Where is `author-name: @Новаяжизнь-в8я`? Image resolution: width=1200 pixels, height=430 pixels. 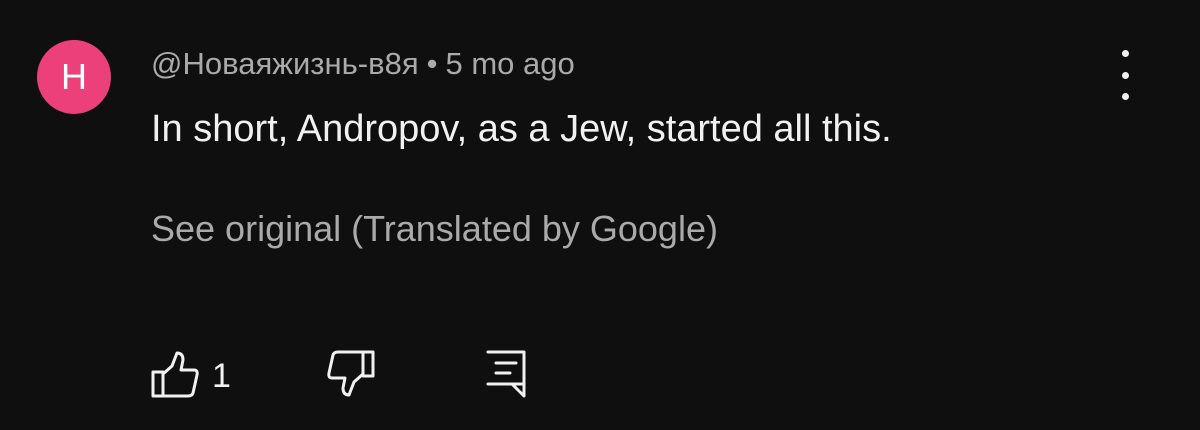 author-name: @Новаяжизнь-в8я is located at coordinates (285, 63).